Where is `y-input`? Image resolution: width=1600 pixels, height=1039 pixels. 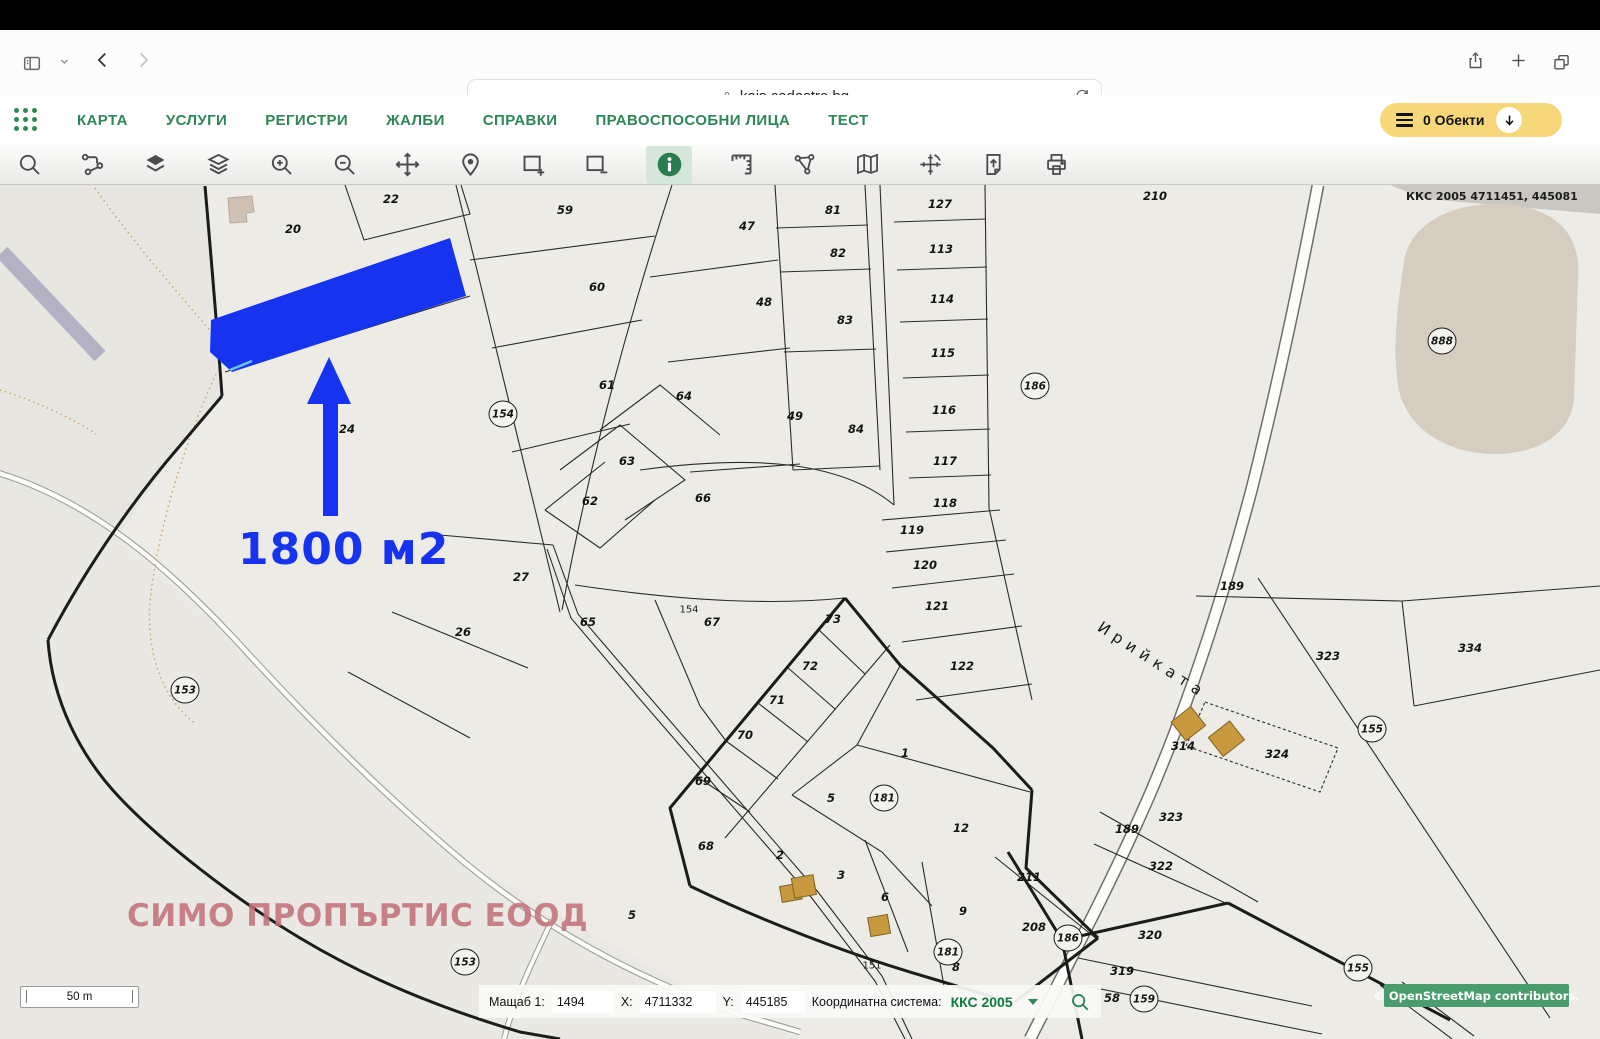
y-input is located at coordinates (772, 1001).